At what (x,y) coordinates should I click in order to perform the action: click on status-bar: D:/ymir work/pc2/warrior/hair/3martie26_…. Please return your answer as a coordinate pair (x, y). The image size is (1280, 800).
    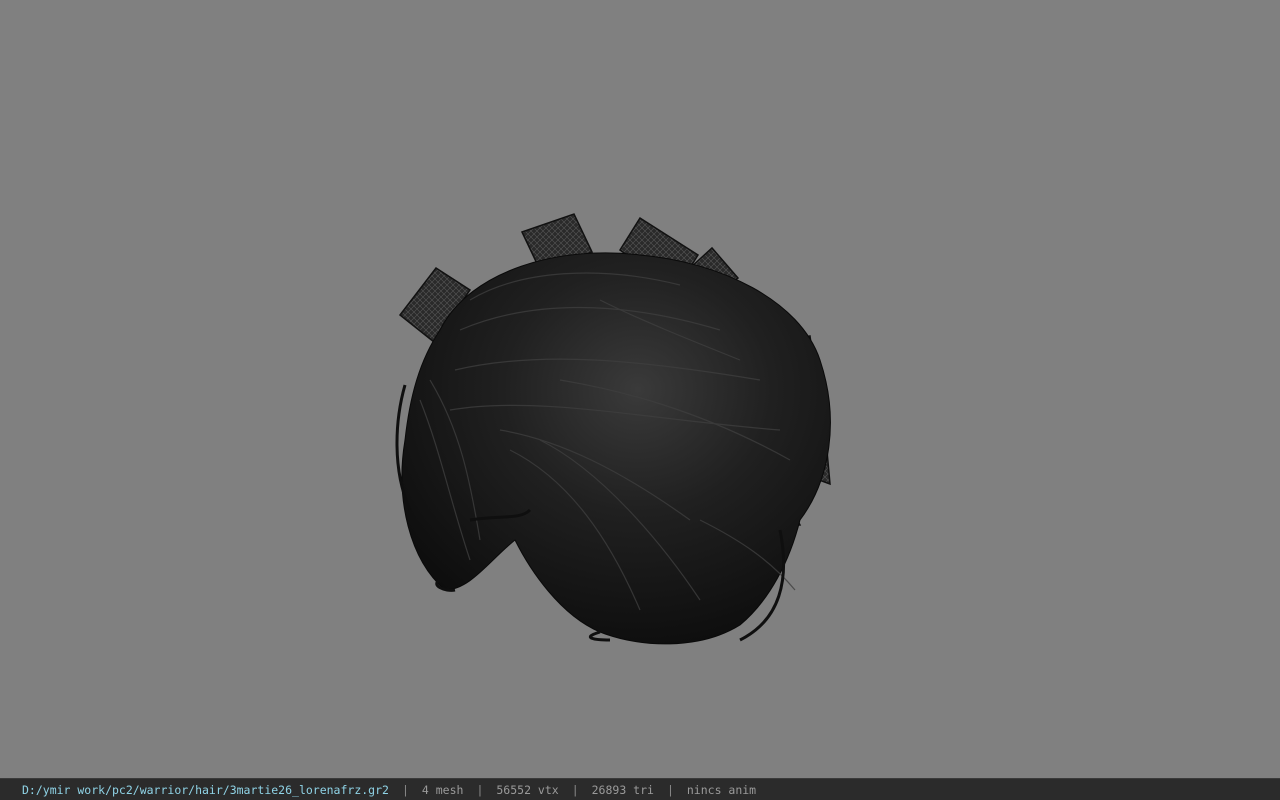
    Looking at the image, I should click on (640, 789).